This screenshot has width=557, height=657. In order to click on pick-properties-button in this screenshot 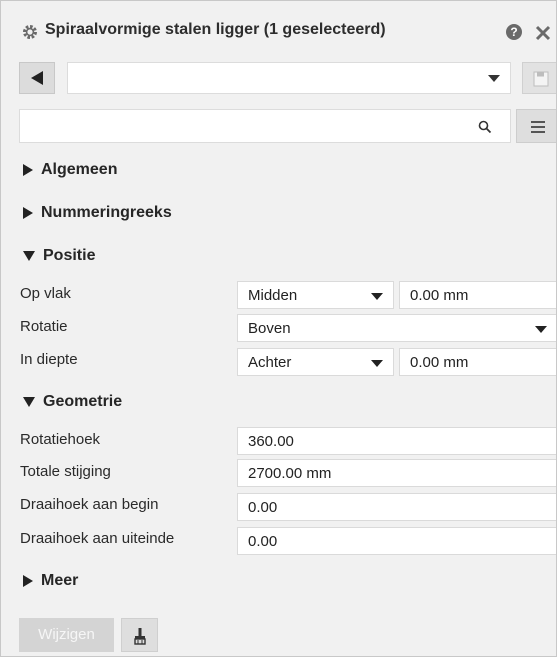, I will do `click(139, 635)`.